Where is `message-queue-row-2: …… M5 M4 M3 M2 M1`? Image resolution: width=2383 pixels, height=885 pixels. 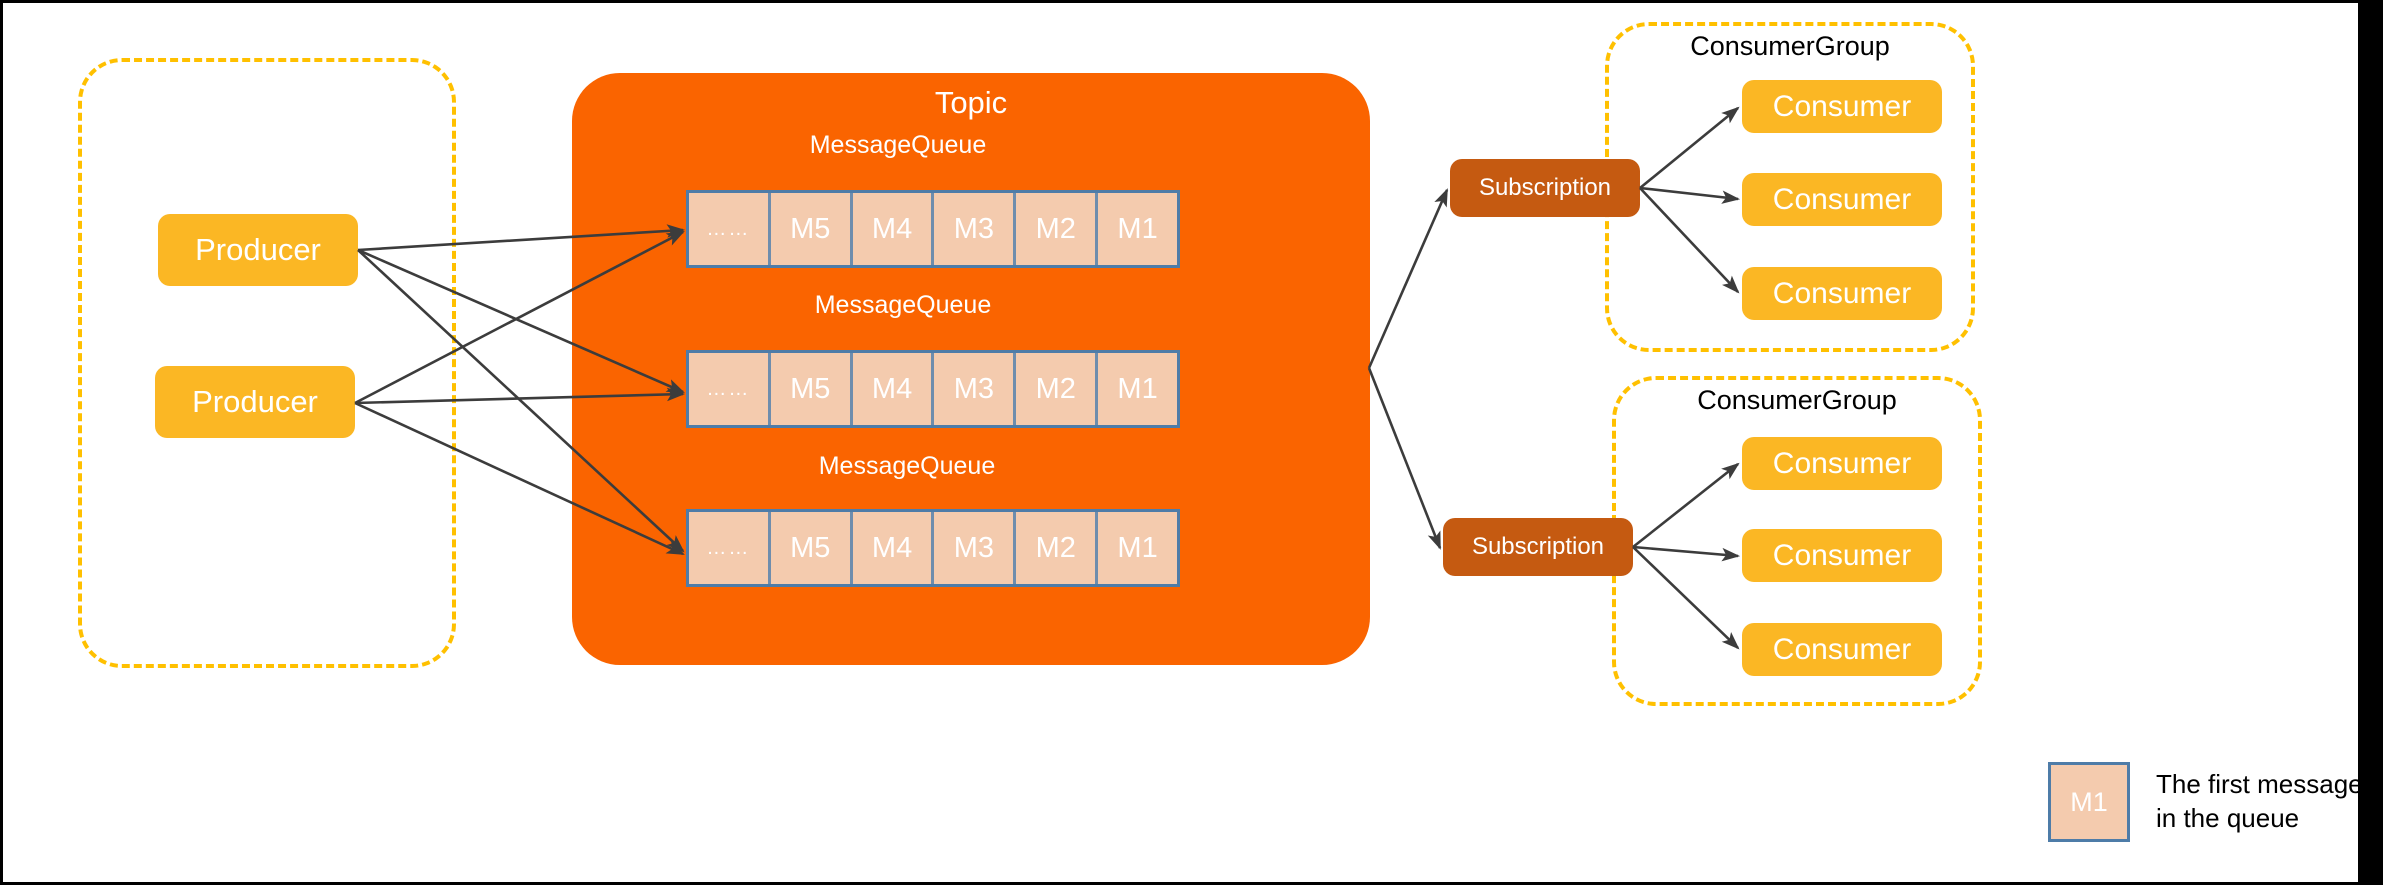
message-queue-row-2: …… M5 M4 M3 M2 M1 is located at coordinates (933, 389).